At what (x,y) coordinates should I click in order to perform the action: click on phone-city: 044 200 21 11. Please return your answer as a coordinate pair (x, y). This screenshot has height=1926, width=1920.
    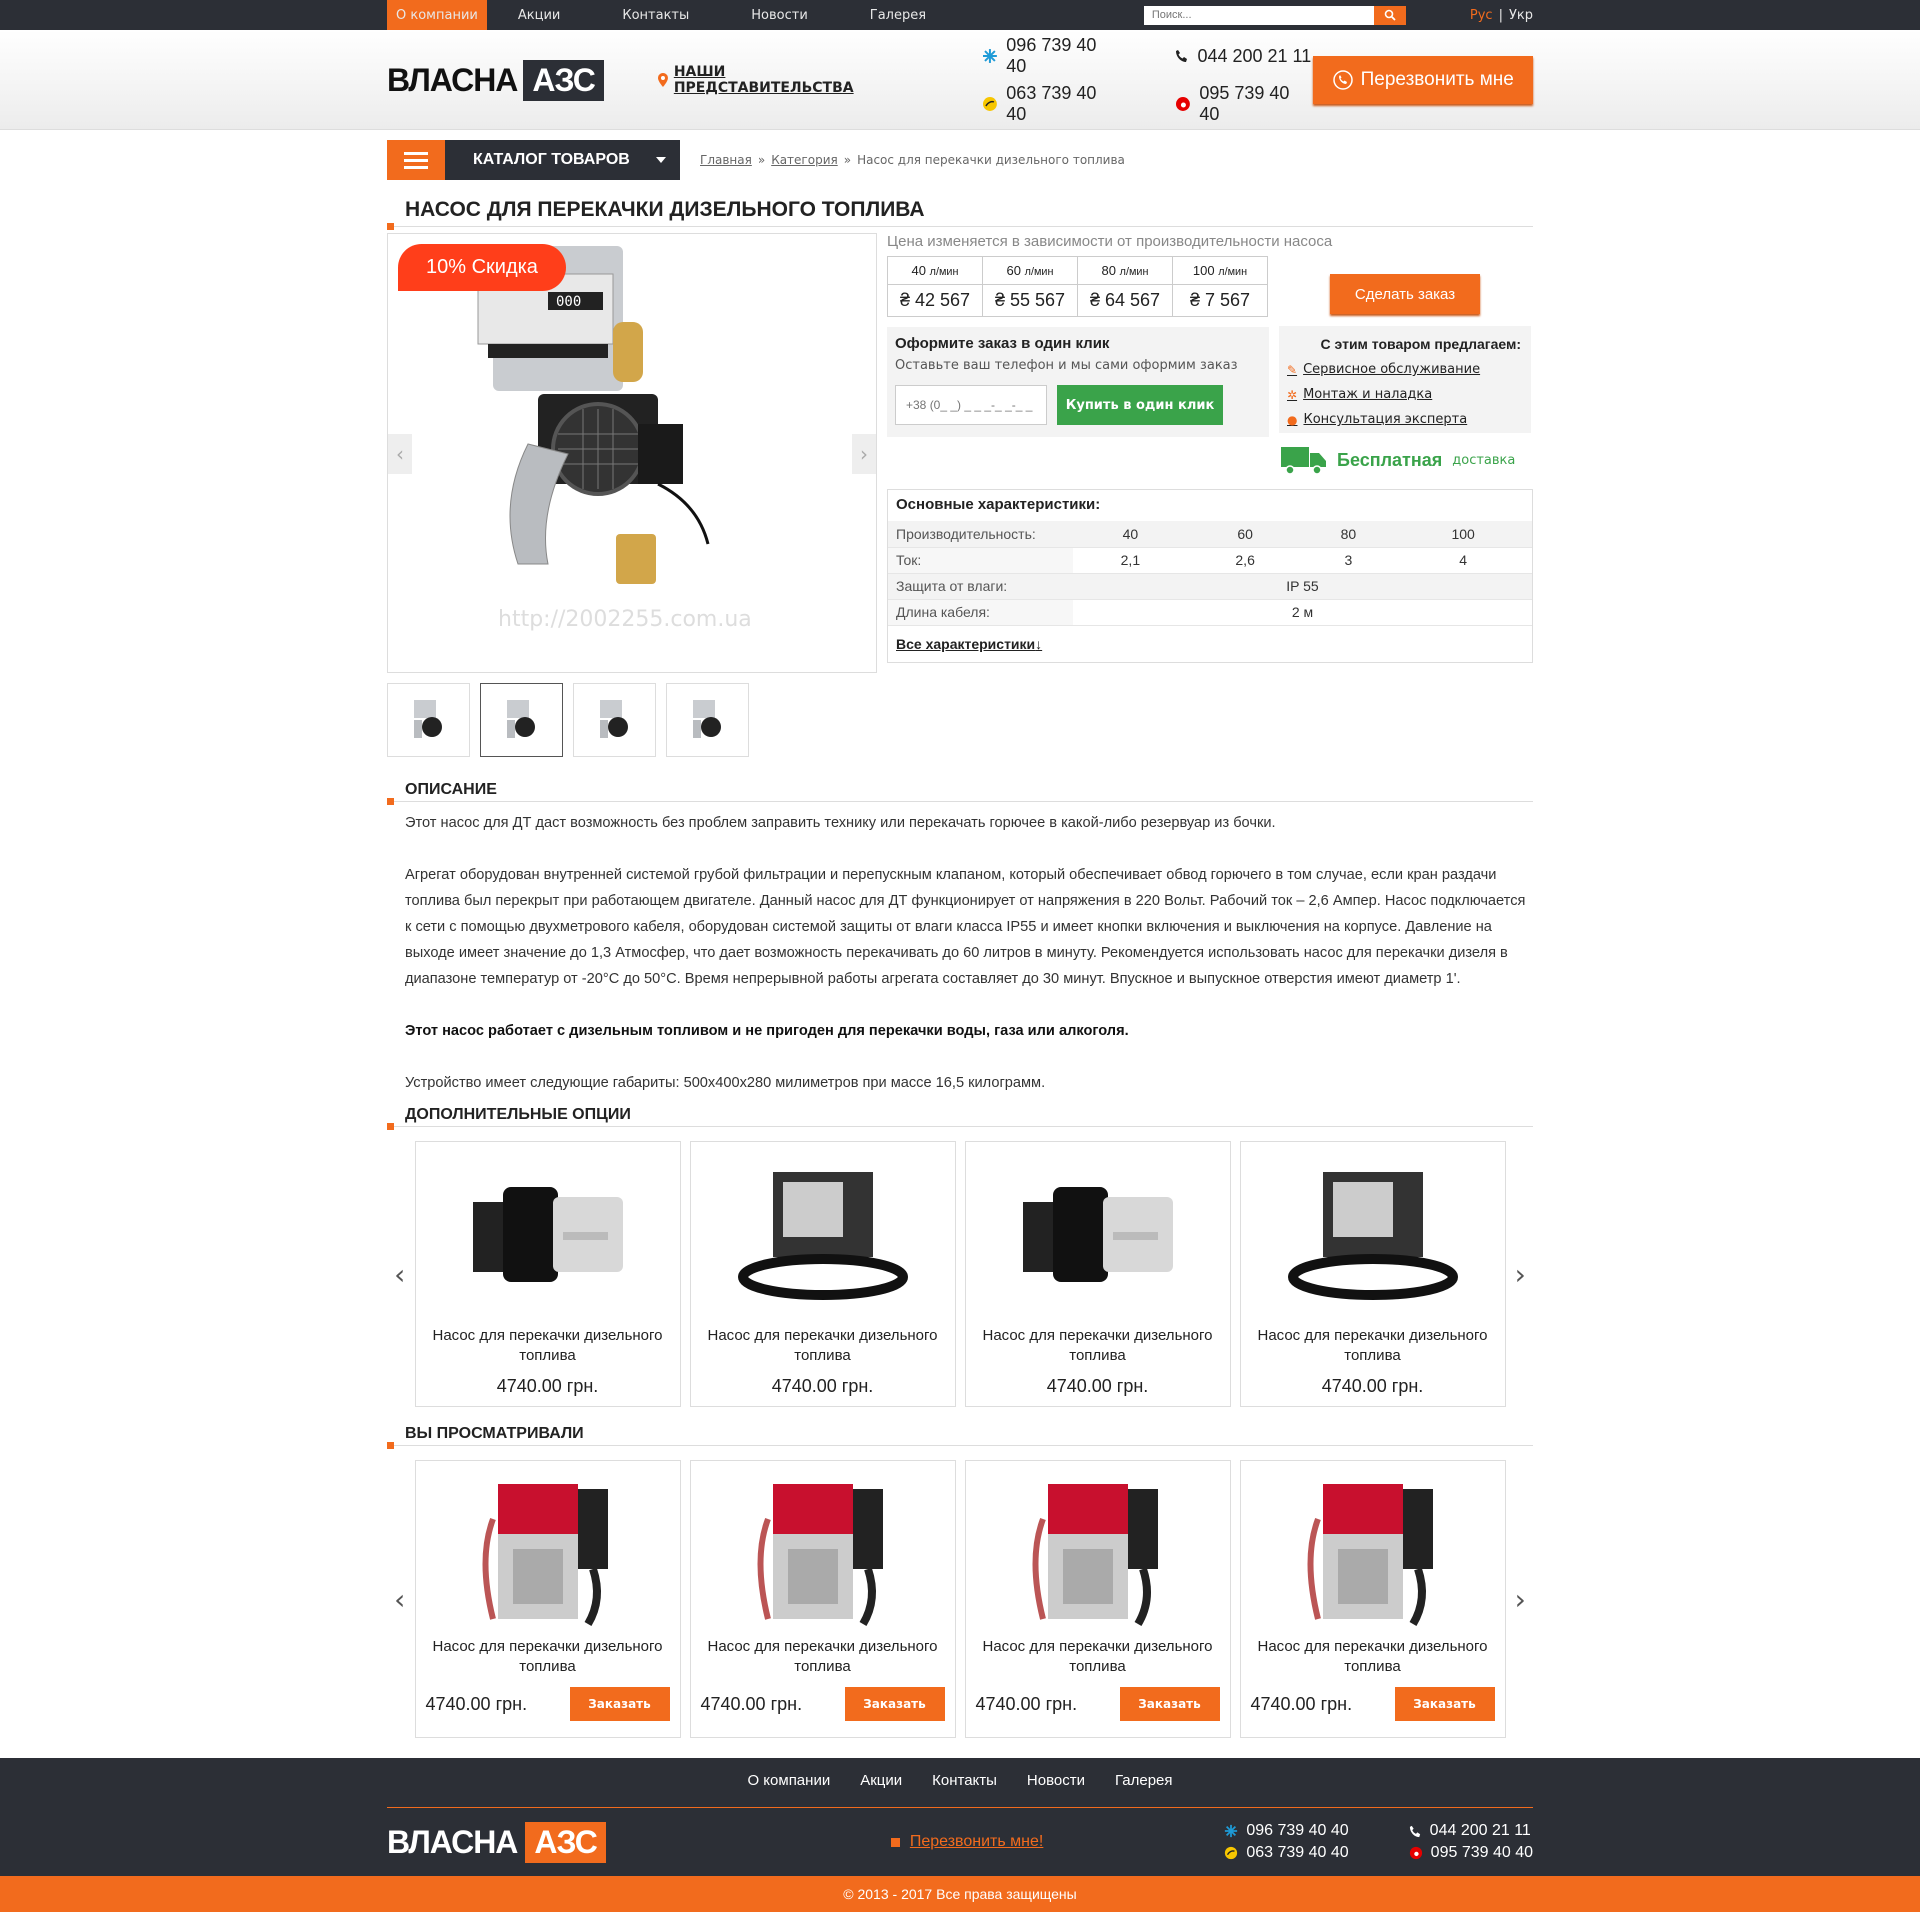
    Looking at the image, I should click on (1244, 56).